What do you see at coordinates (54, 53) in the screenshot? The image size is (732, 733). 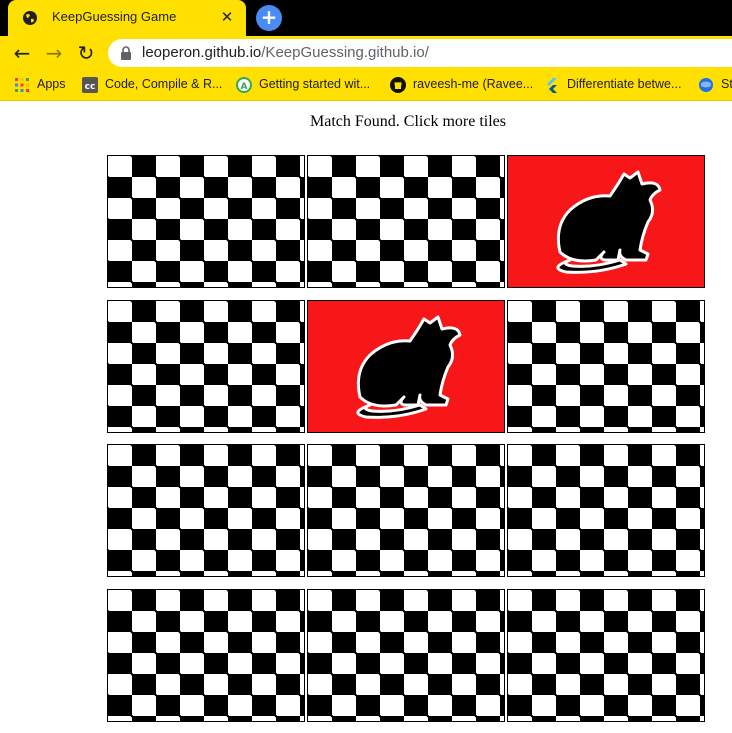 I see `forward-arrow-icon: →` at bounding box center [54, 53].